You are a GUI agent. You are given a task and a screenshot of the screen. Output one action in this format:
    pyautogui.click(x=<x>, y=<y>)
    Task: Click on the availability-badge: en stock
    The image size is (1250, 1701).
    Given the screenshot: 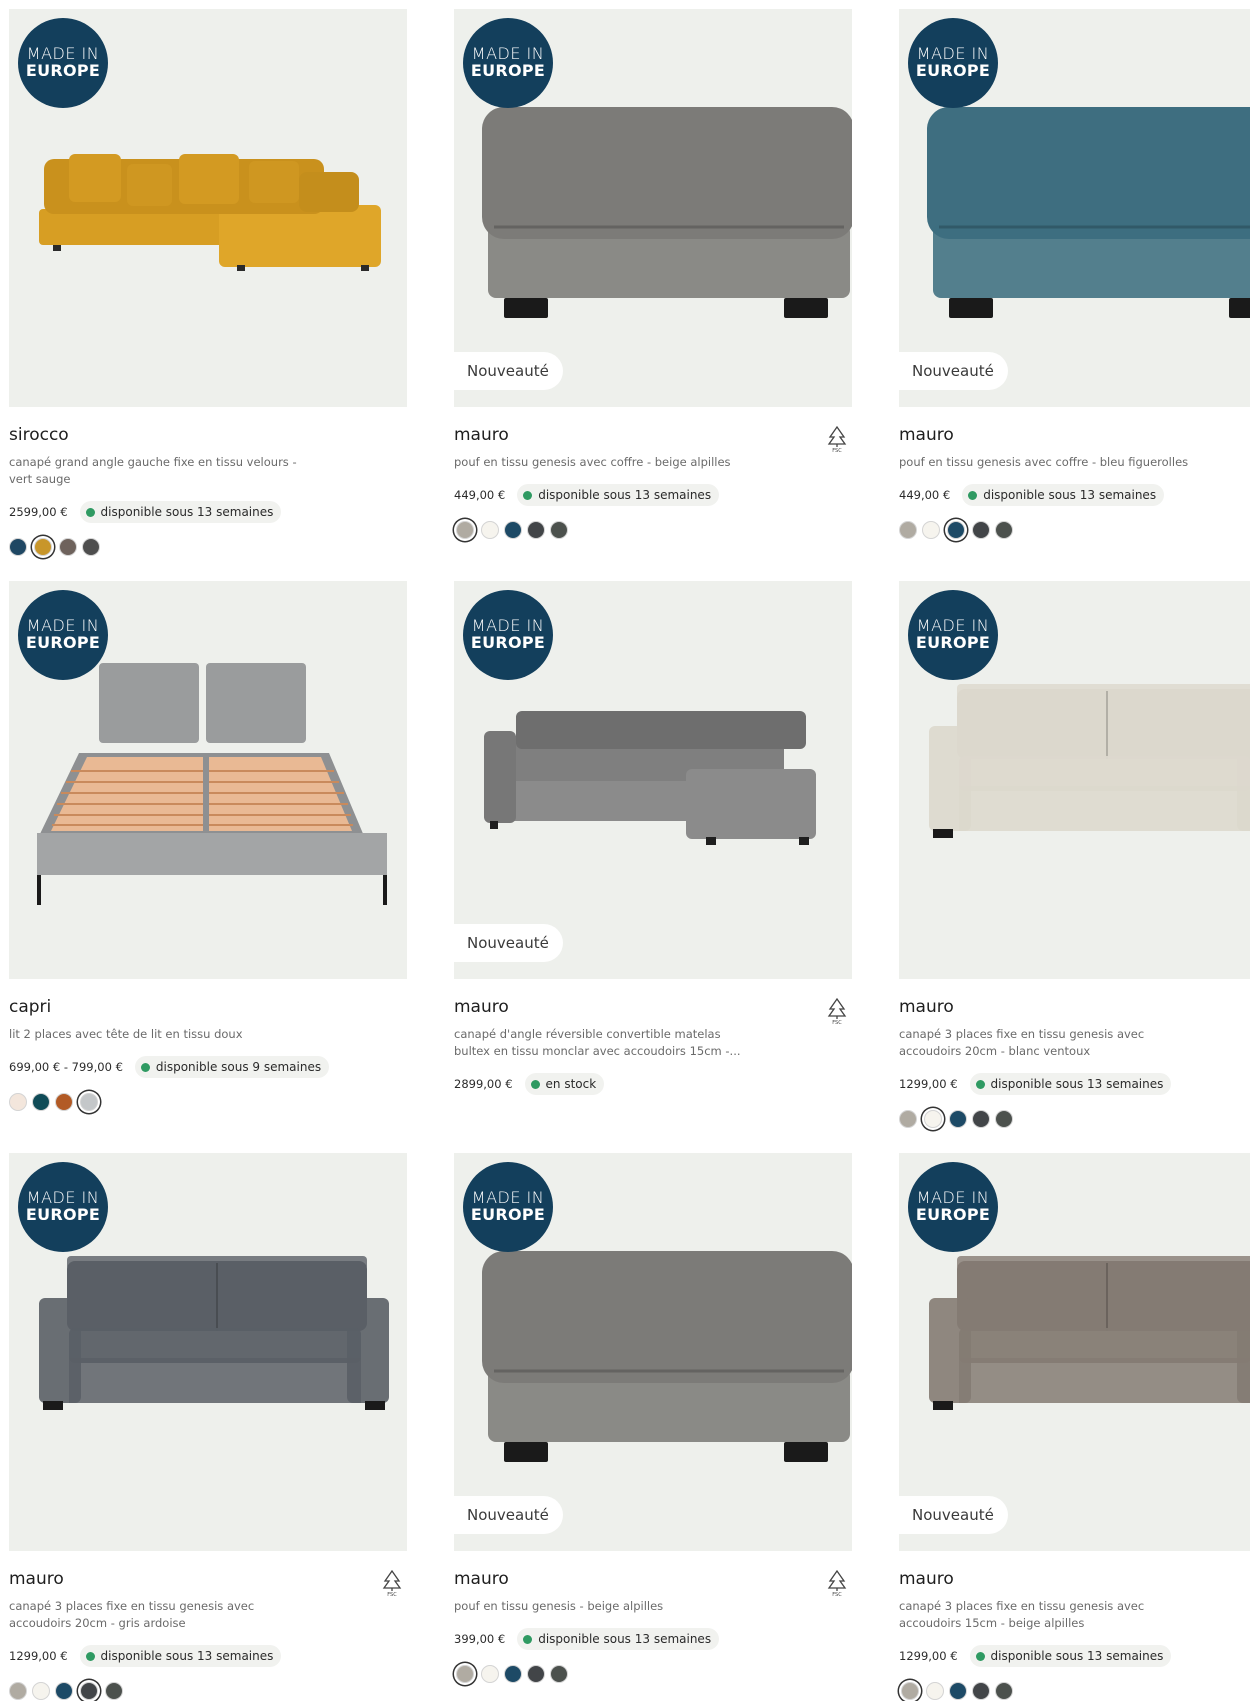 What is the action you would take?
    pyautogui.click(x=564, y=1084)
    